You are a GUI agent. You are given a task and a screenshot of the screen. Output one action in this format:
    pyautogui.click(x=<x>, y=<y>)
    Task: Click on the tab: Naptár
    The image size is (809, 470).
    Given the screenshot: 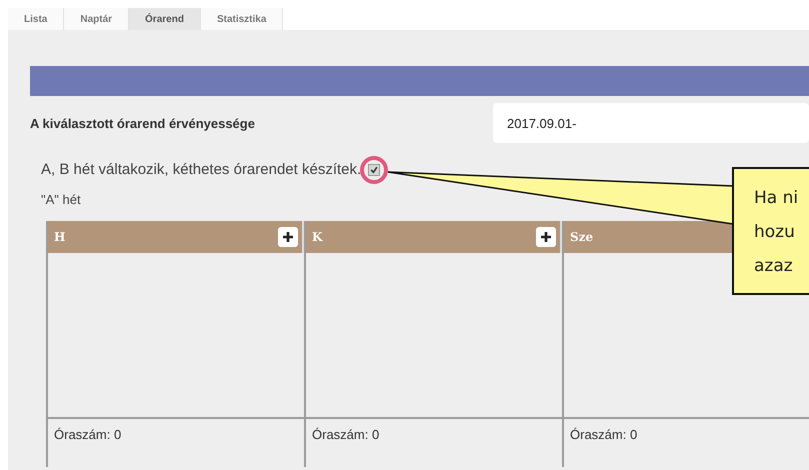 What is the action you would take?
    pyautogui.click(x=97, y=19)
    